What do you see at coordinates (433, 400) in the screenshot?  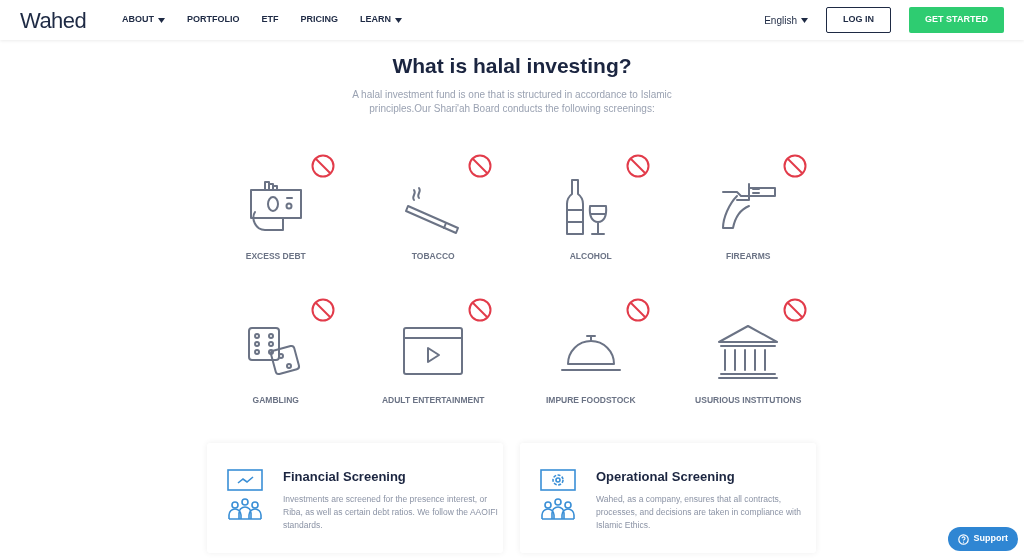 I see `screening-label: ADULT ENTERTAINMENT` at bounding box center [433, 400].